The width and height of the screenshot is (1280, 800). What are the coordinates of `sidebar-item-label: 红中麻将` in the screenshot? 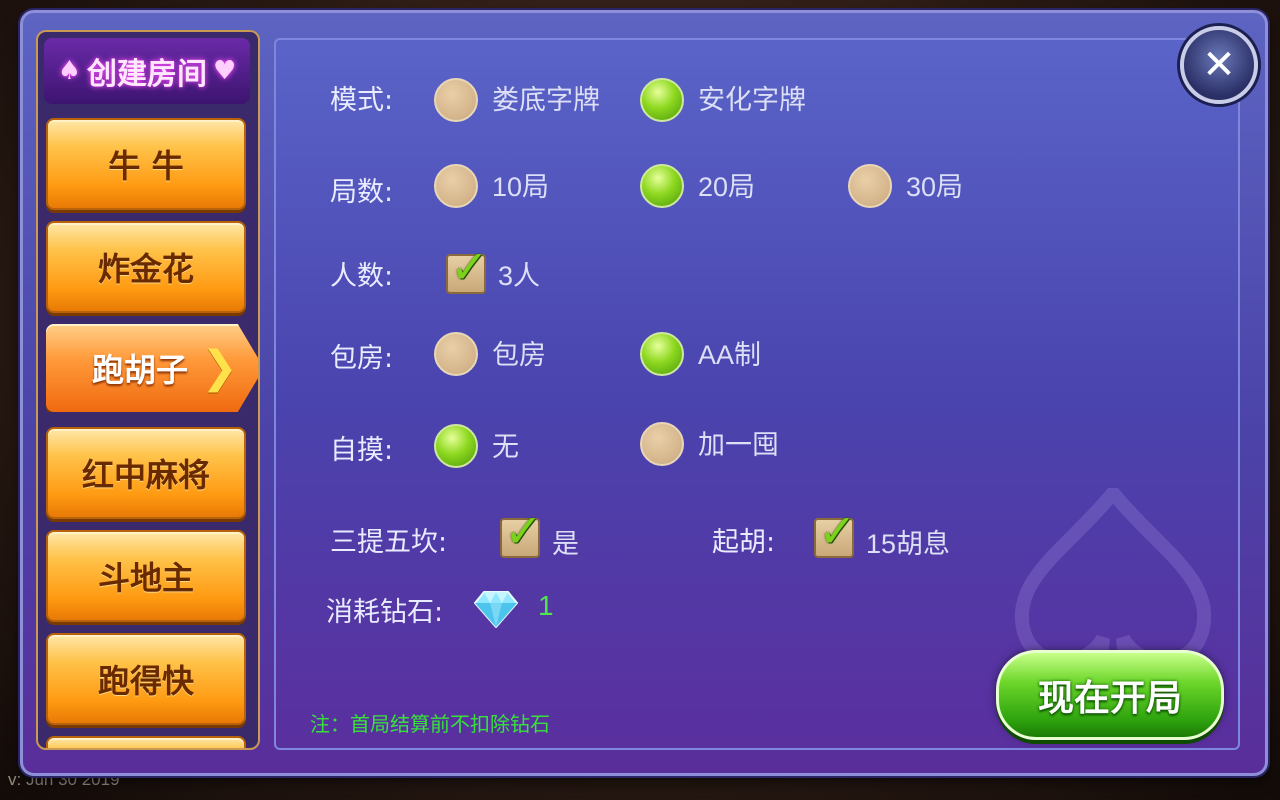 It's located at (145, 475).